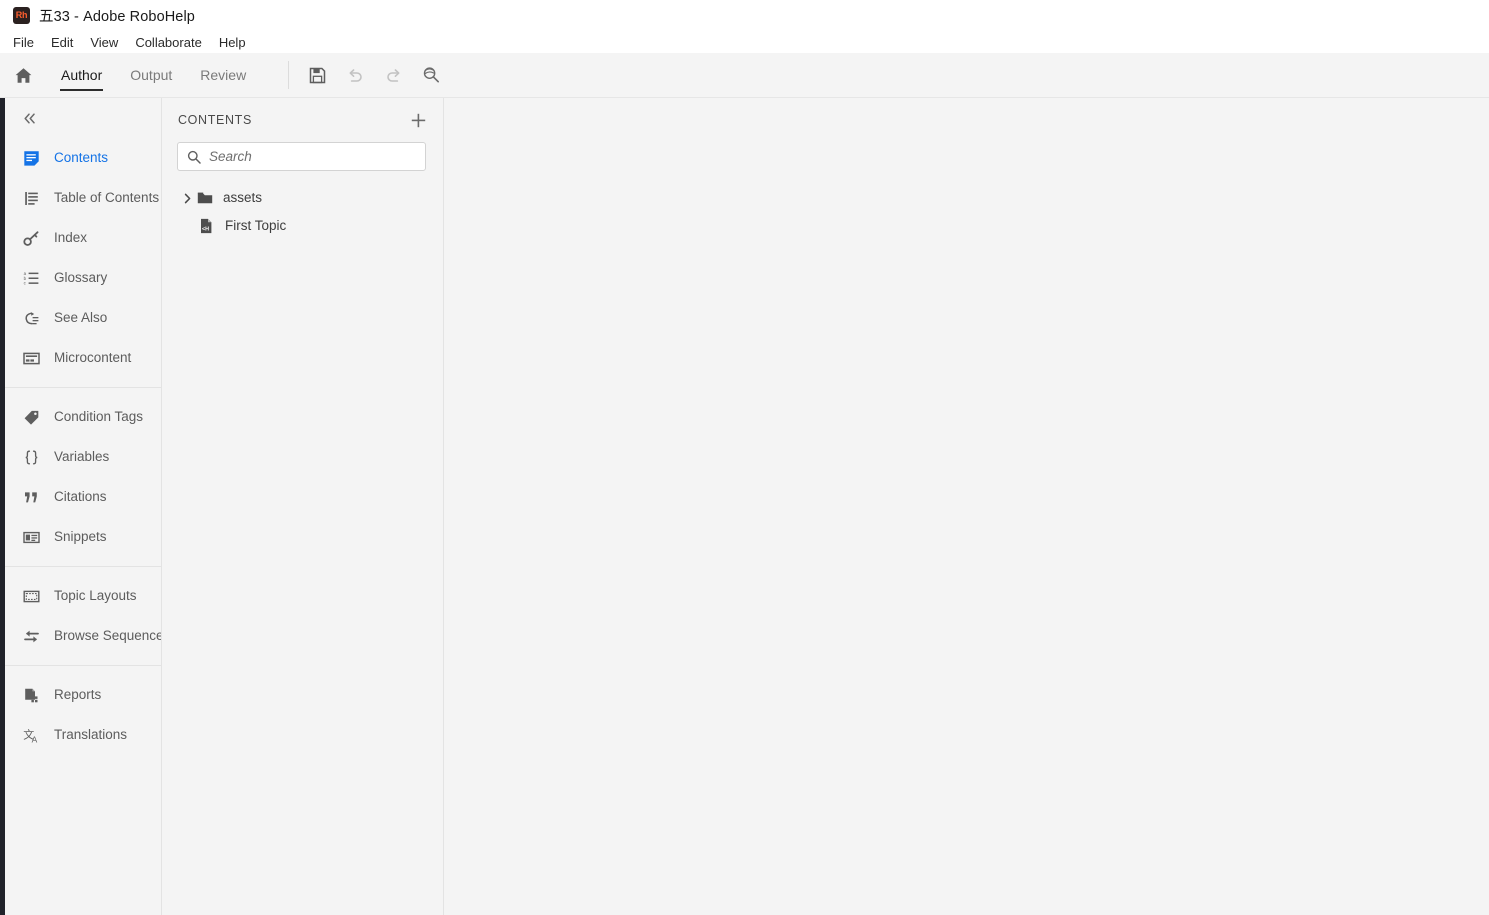 This screenshot has height=915, width=1489. I want to click on app-logo-icon: Rh, so click(21, 15).